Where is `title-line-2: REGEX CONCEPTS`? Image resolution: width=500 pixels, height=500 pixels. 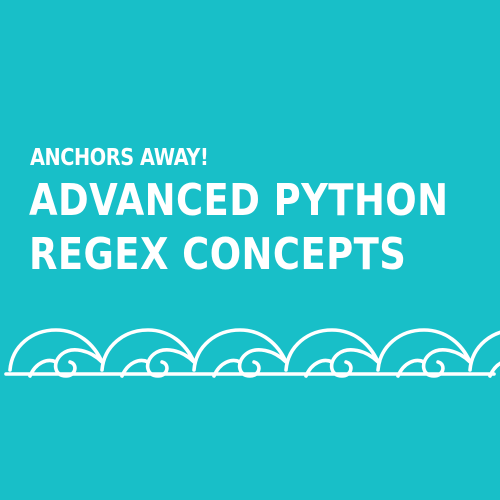
title-line-2: REGEX CONCEPTS is located at coordinates (218, 254).